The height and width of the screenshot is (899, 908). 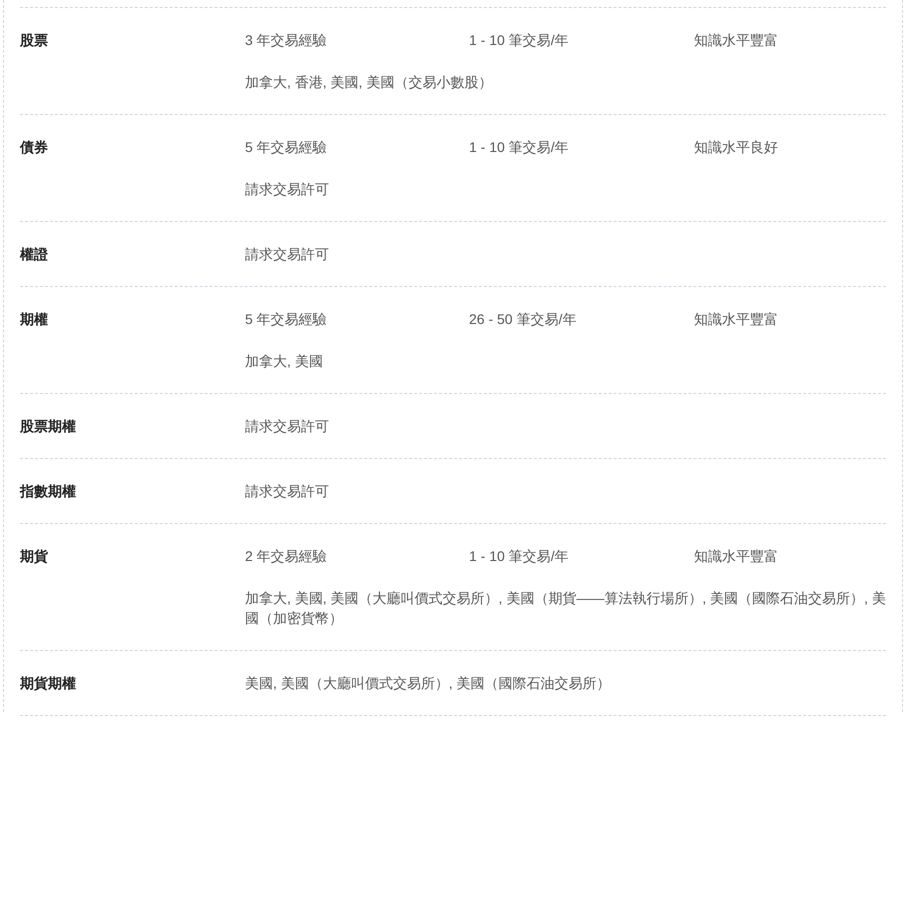 What do you see at coordinates (48, 491) in the screenshot?
I see `product-name: 指數期權` at bounding box center [48, 491].